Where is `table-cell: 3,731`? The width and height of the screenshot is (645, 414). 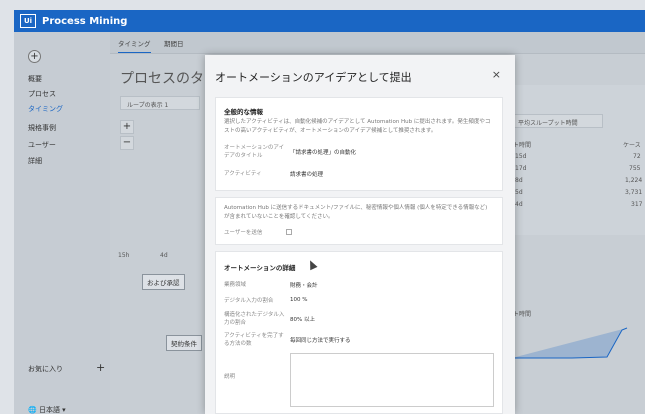 table-cell: 3,731 is located at coordinates (634, 192).